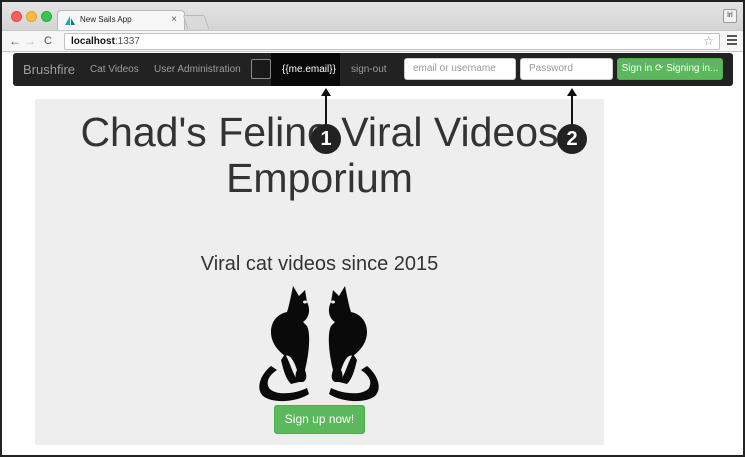  Describe the element at coordinates (566, 69) in the screenshot. I see `password-field: Password` at that location.